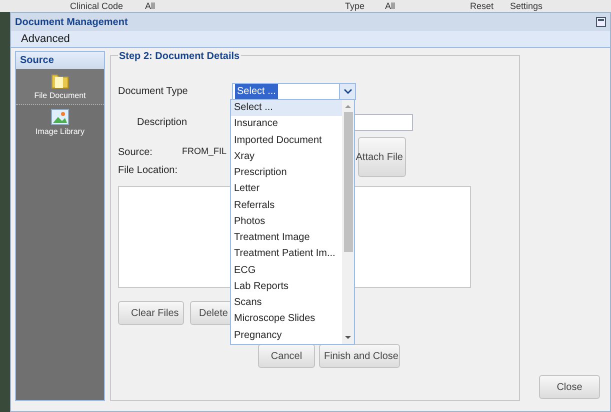 This screenshot has width=611, height=412. Describe the element at coordinates (71, 23) in the screenshot. I see `window-title: Document Management` at that location.